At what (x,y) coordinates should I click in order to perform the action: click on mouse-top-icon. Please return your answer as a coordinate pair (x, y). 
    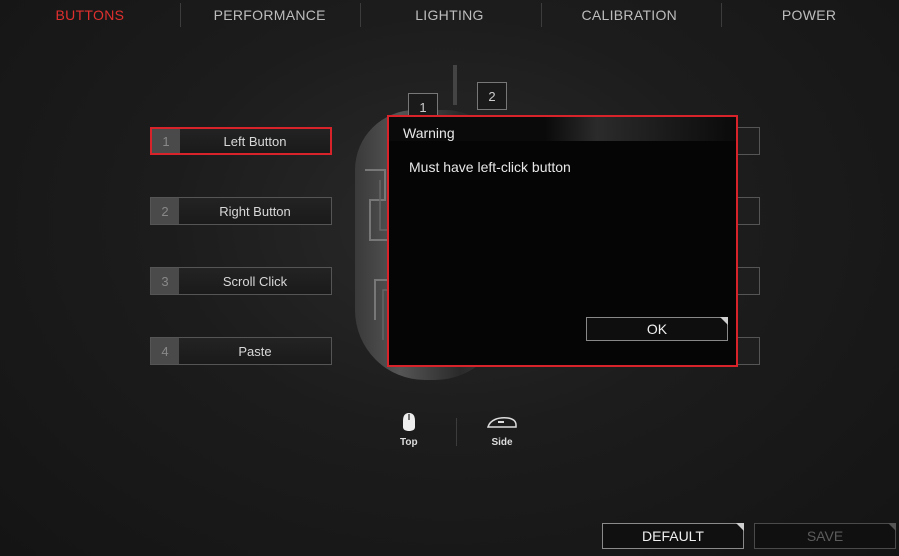
    Looking at the image, I should click on (408, 422).